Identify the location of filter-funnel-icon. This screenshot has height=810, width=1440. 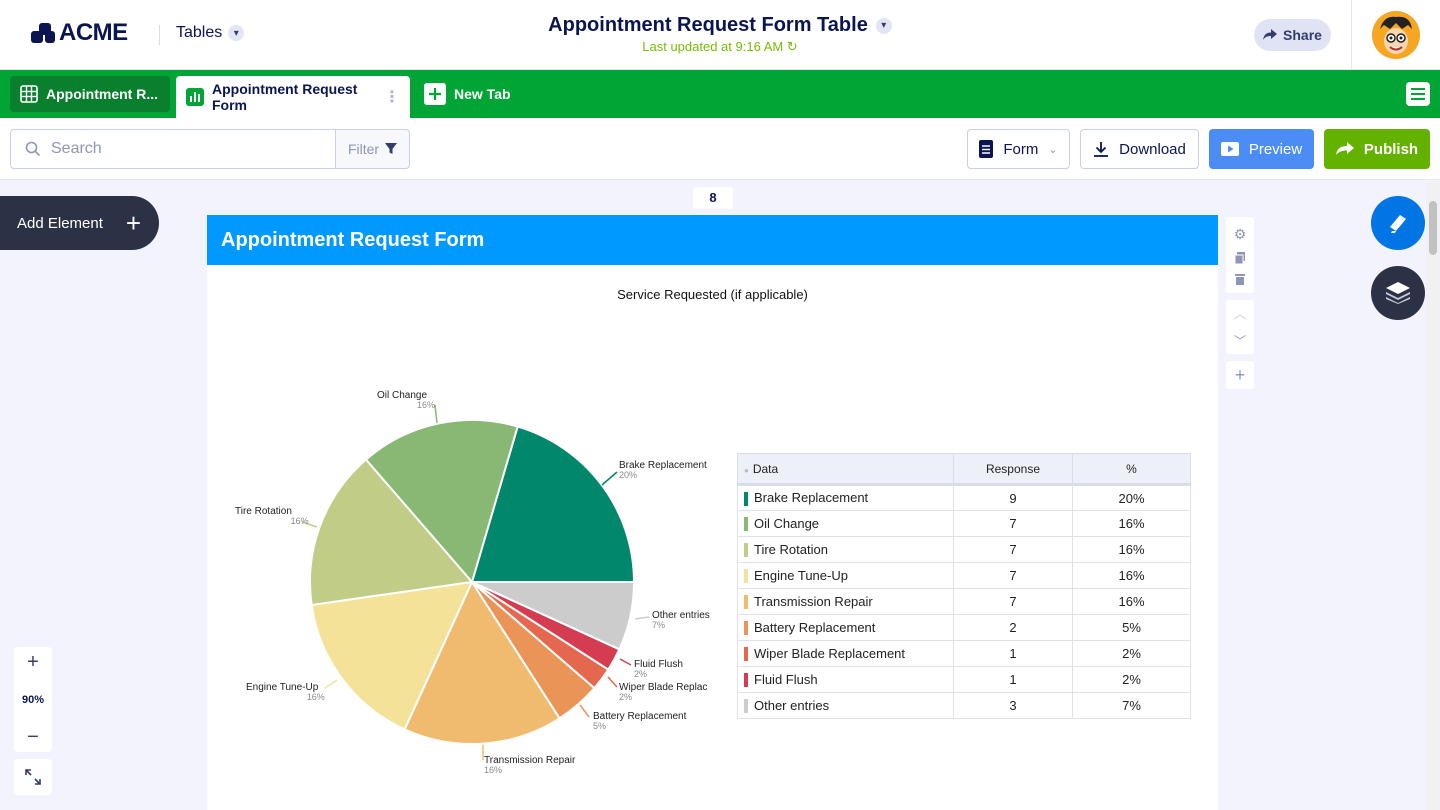
(391, 148).